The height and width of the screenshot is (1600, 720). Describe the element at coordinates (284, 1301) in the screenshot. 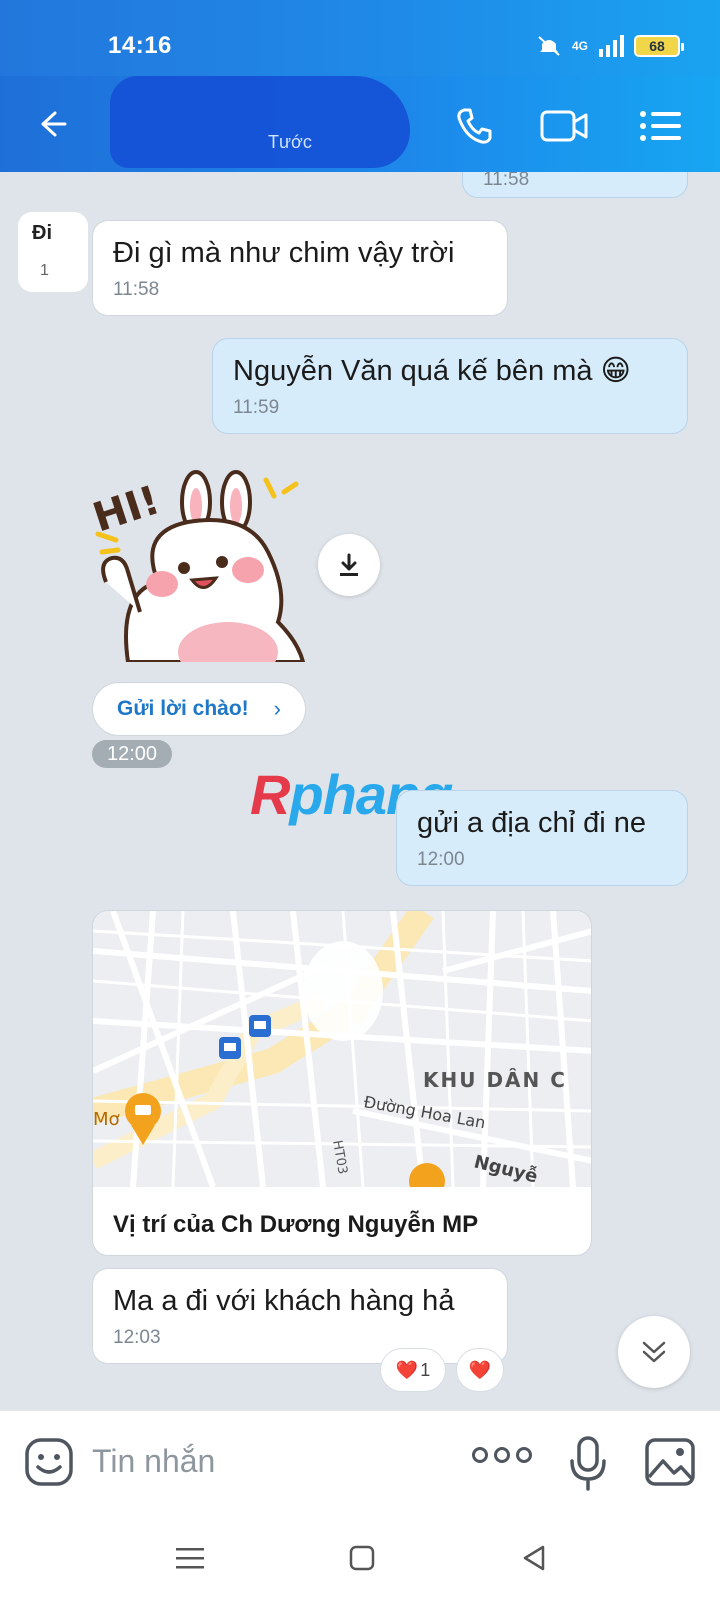

I see `message-text: Ma a đi với khách hàng hả` at that location.